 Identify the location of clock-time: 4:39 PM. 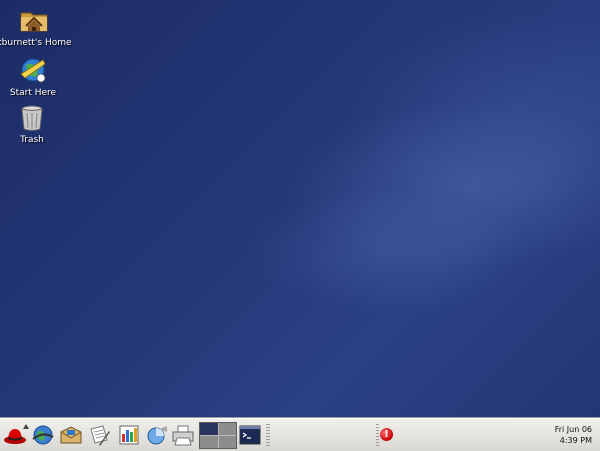
(575, 440).